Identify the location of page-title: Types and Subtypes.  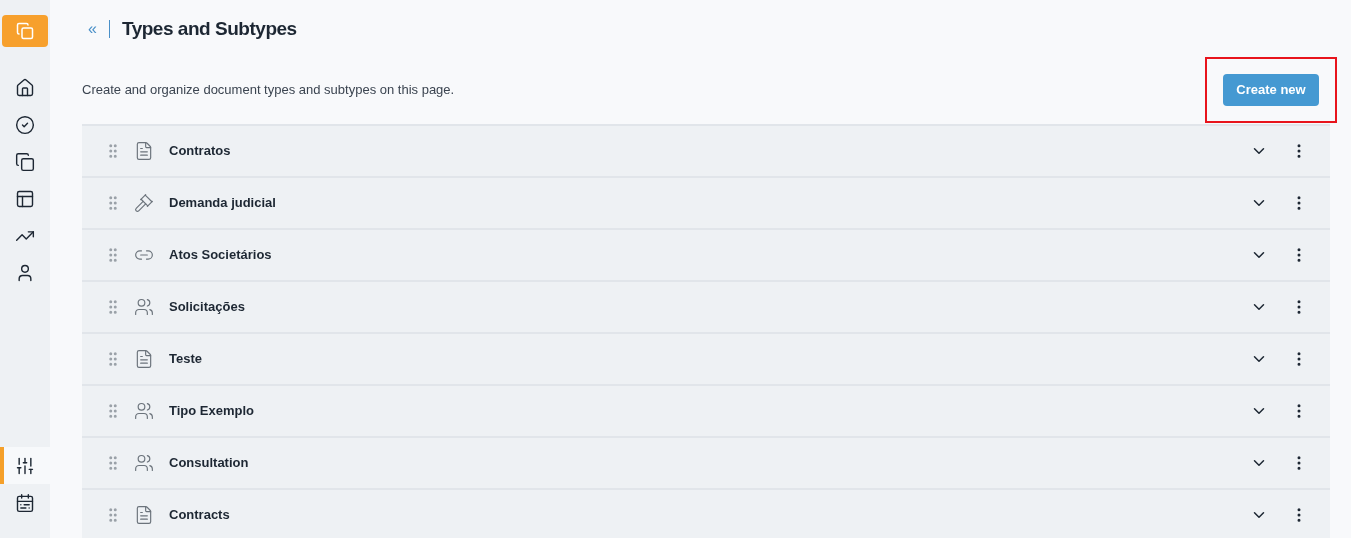
(209, 28).